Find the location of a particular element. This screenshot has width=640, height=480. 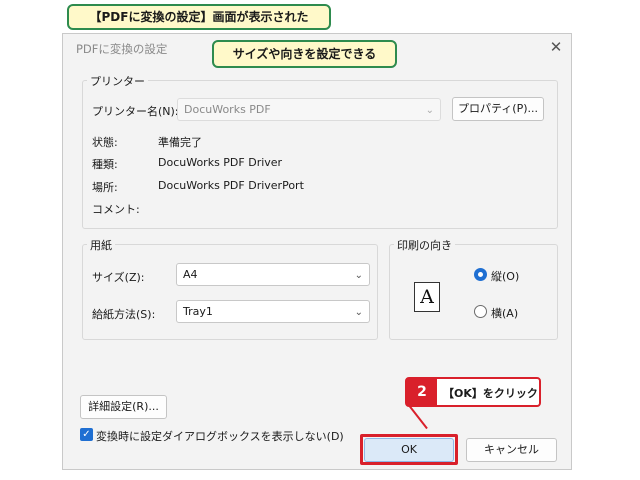

size-orientation-callout: サイズや向きを設定できる is located at coordinates (304, 54).